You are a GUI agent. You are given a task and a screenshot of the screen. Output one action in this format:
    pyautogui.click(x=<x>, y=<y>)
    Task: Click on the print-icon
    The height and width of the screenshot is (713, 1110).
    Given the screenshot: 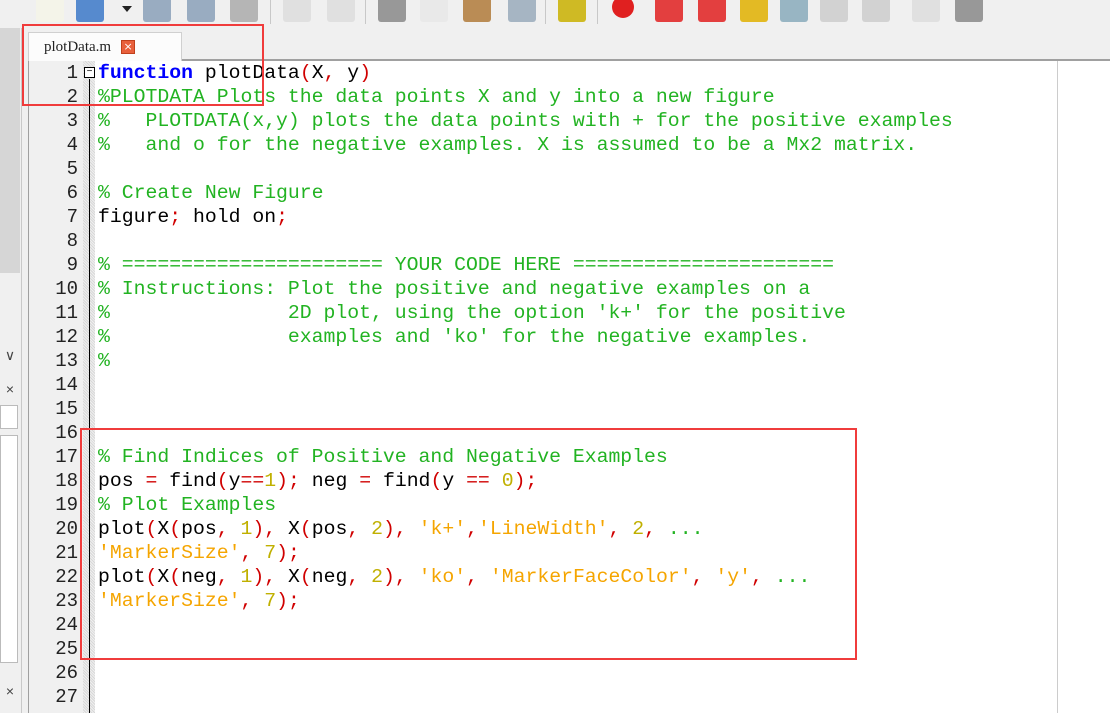 What is the action you would take?
    pyautogui.click(x=244, y=11)
    